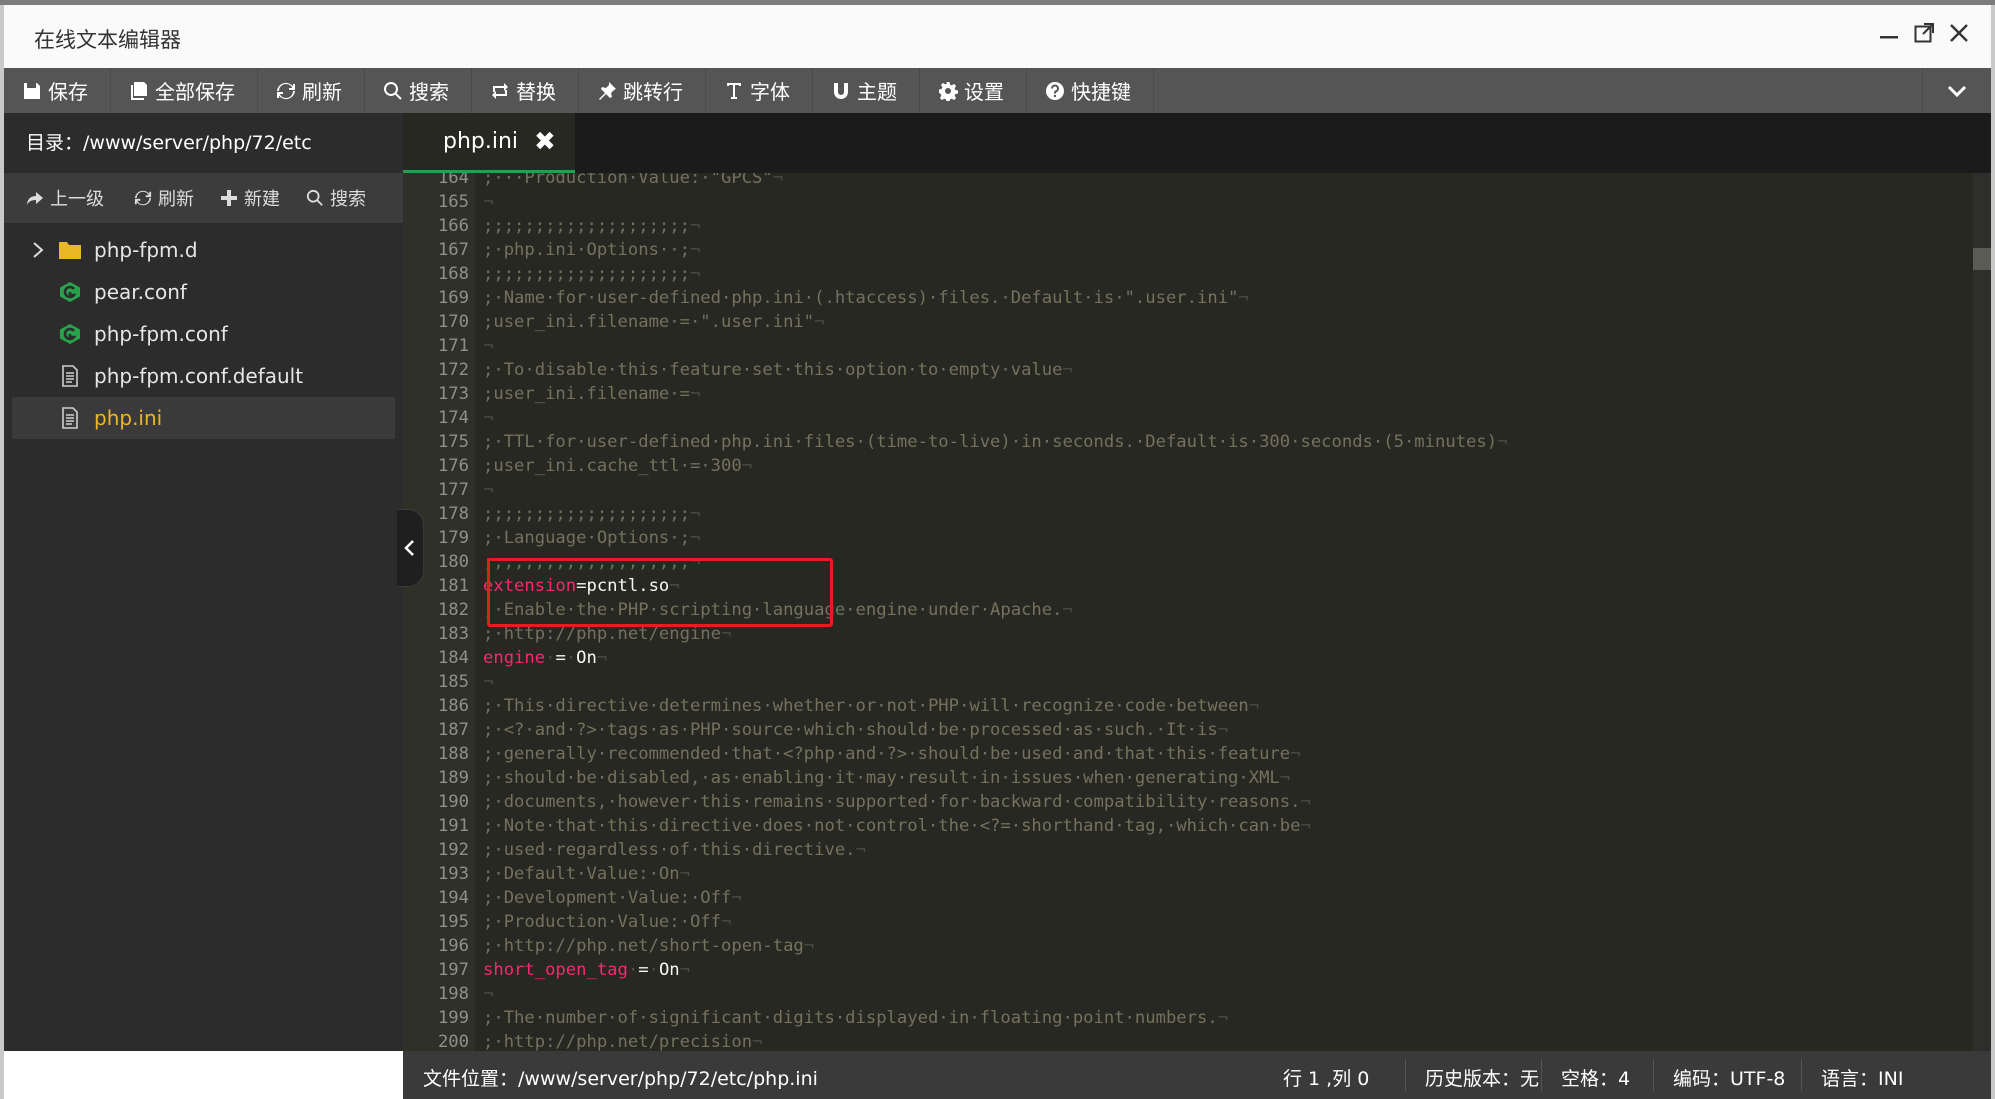  Describe the element at coordinates (203, 292) in the screenshot. I see `tree-item-pear-conf: pear.conf` at that location.